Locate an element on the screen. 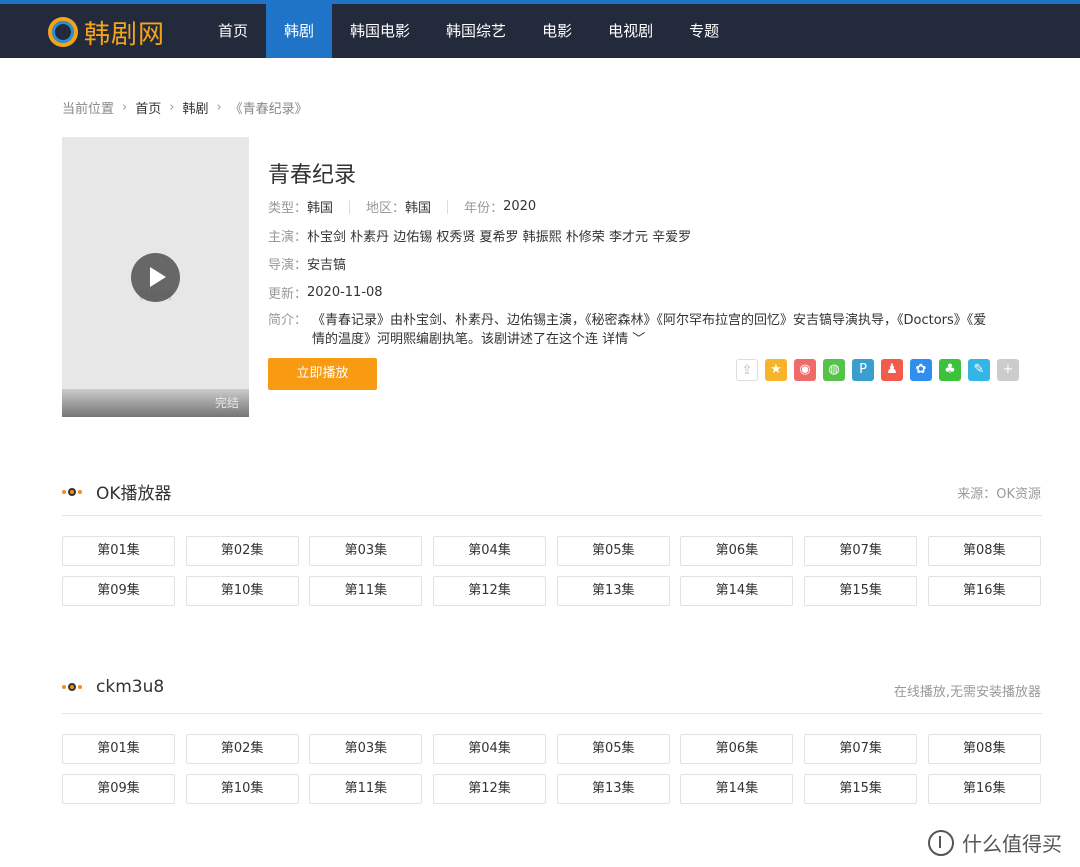  more-icon-glyph: + is located at coordinates (1008, 369).